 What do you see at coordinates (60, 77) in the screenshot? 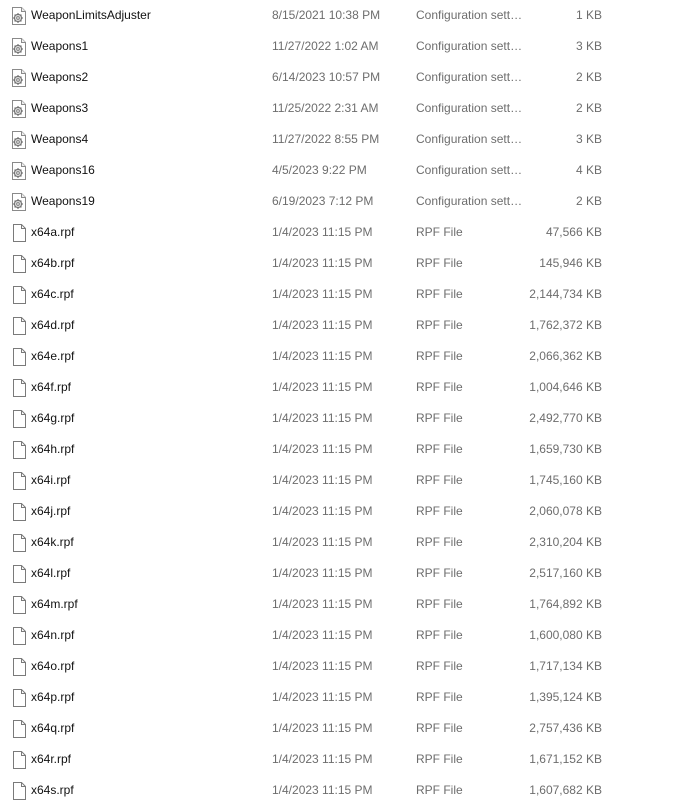
I see `file-name: Weapons2` at bounding box center [60, 77].